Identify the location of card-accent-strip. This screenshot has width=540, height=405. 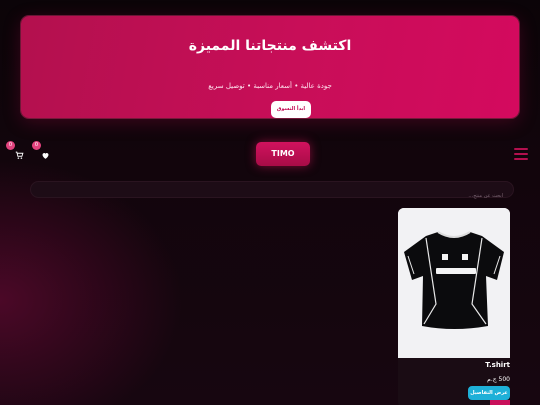
(500, 402).